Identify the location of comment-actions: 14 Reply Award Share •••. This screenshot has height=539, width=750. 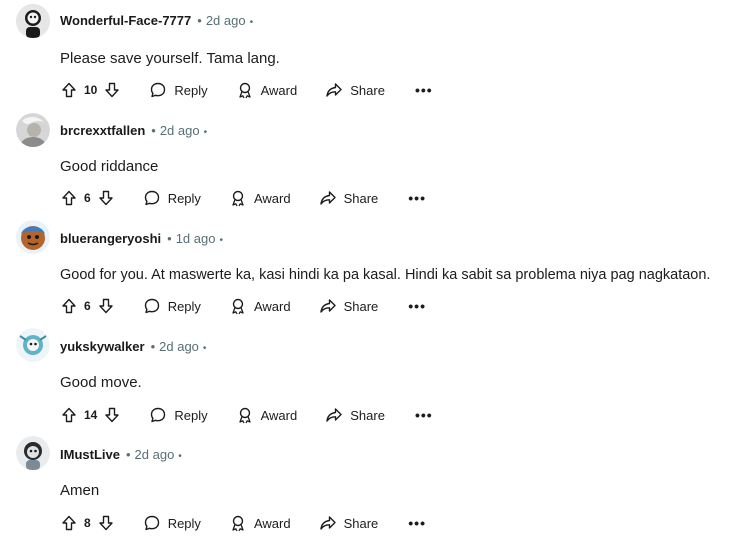
(246, 415).